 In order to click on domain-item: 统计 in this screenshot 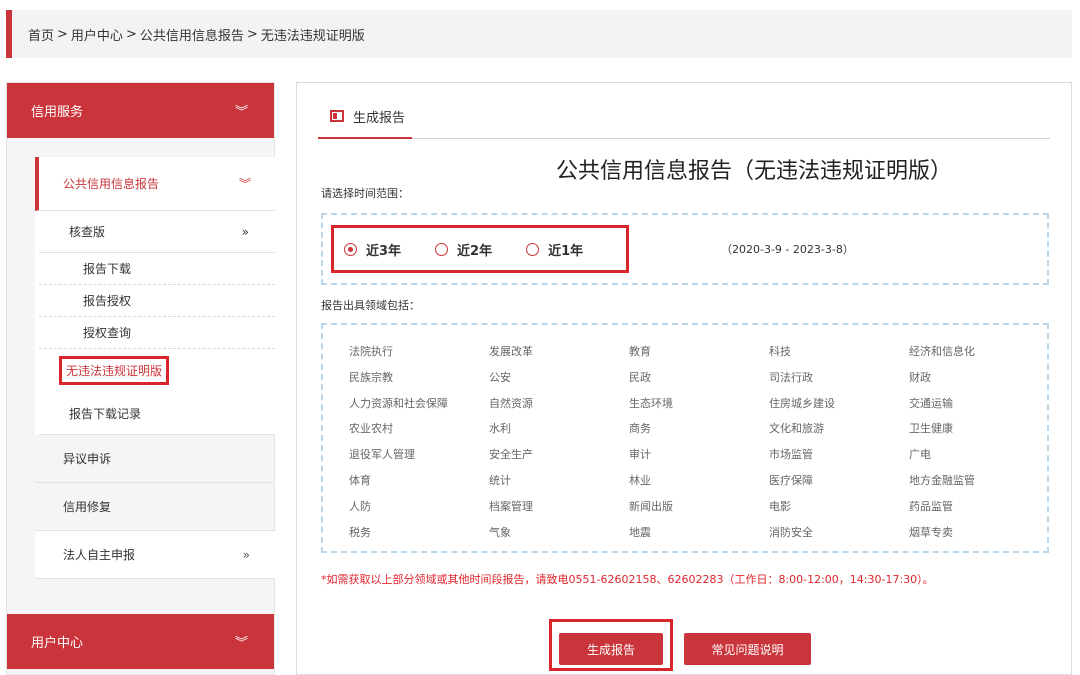, I will do `click(500, 480)`.